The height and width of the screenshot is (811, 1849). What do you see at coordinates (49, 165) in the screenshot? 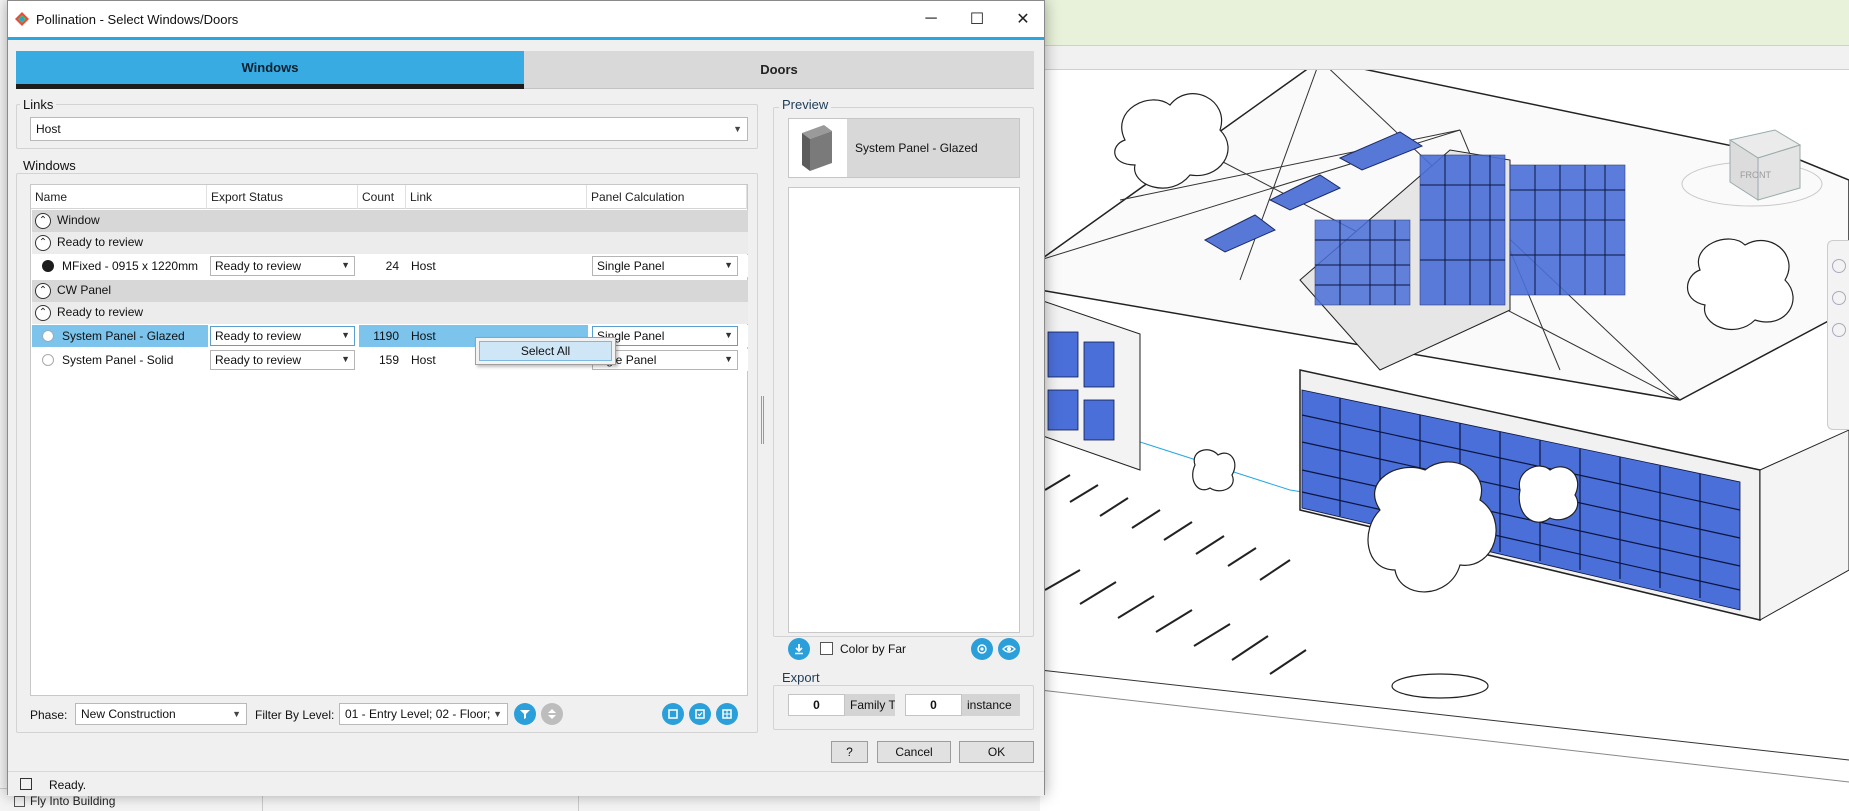
I see `windows-group-label: Windows` at bounding box center [49, 165].